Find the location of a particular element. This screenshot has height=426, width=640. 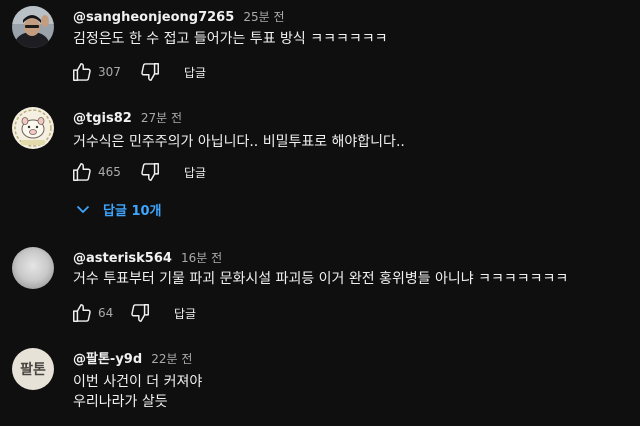

comment-meta: @sangheonjeong7265 25분 전 is located at coordinates (179, 15).